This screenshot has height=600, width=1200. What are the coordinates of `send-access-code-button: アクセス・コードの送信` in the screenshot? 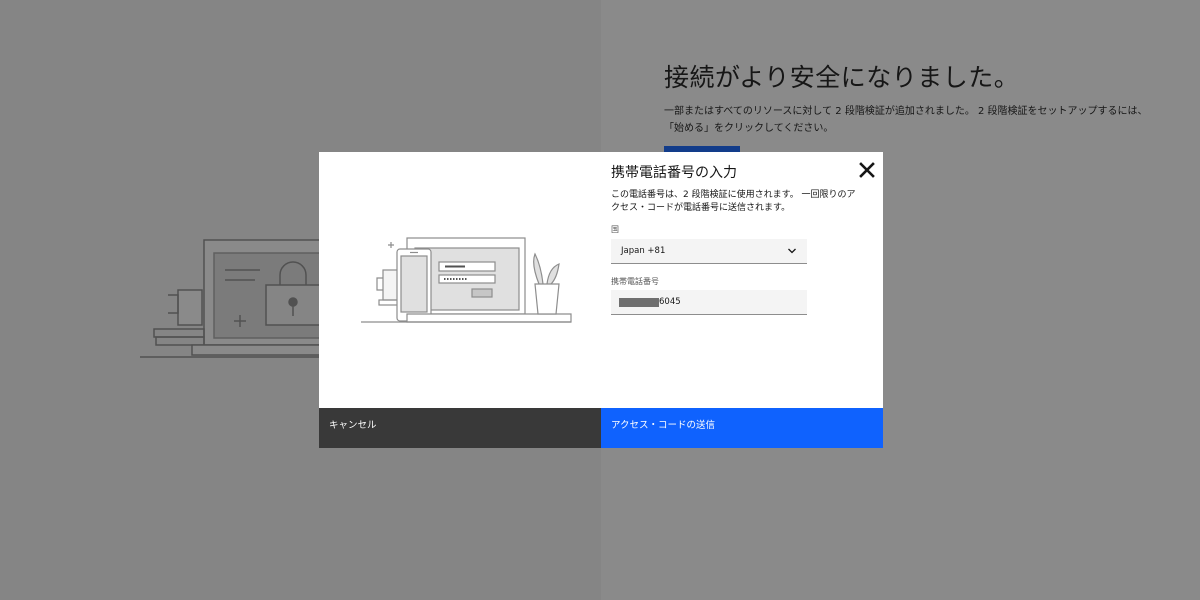 It's located at (742, 428).